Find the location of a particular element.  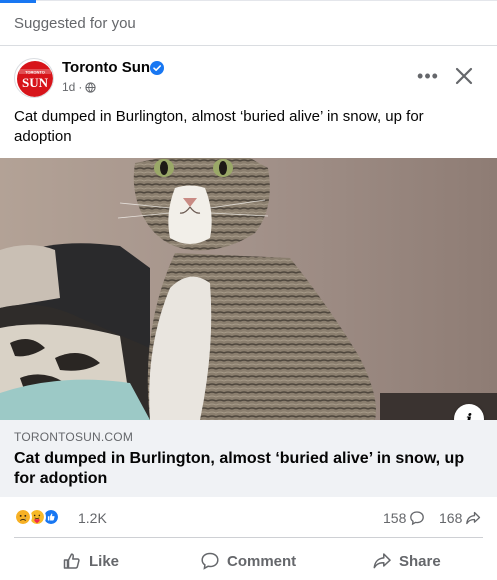

comment-button: Comment is located at coordinates (248, 561).